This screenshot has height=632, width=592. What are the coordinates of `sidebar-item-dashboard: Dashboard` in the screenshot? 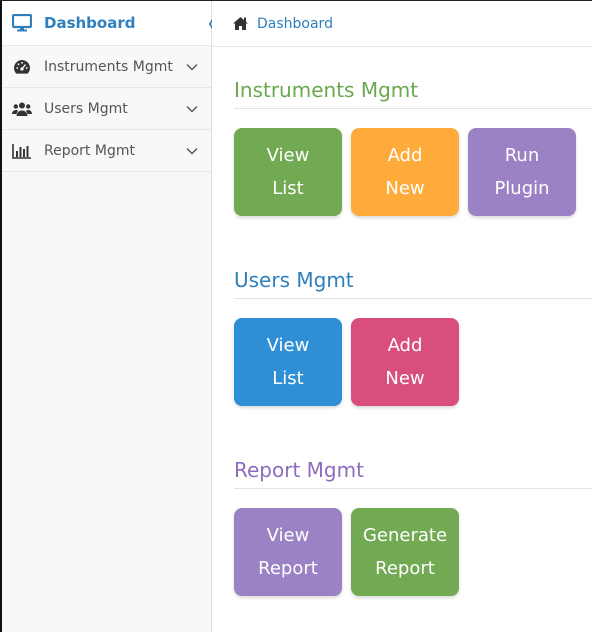 It's located at (111, 23).